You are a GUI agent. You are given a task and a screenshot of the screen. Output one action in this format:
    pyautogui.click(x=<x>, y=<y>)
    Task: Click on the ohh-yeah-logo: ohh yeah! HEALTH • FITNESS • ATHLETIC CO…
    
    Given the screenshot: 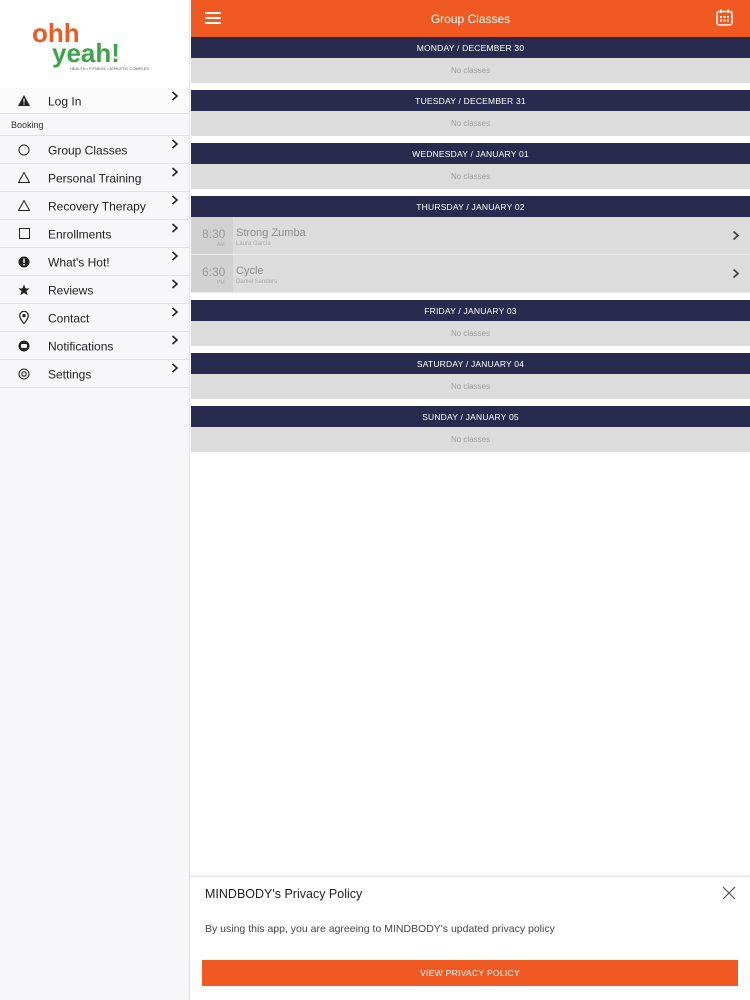 What is the action you would take?
    pyautogui.click(x=94, y=44)
    